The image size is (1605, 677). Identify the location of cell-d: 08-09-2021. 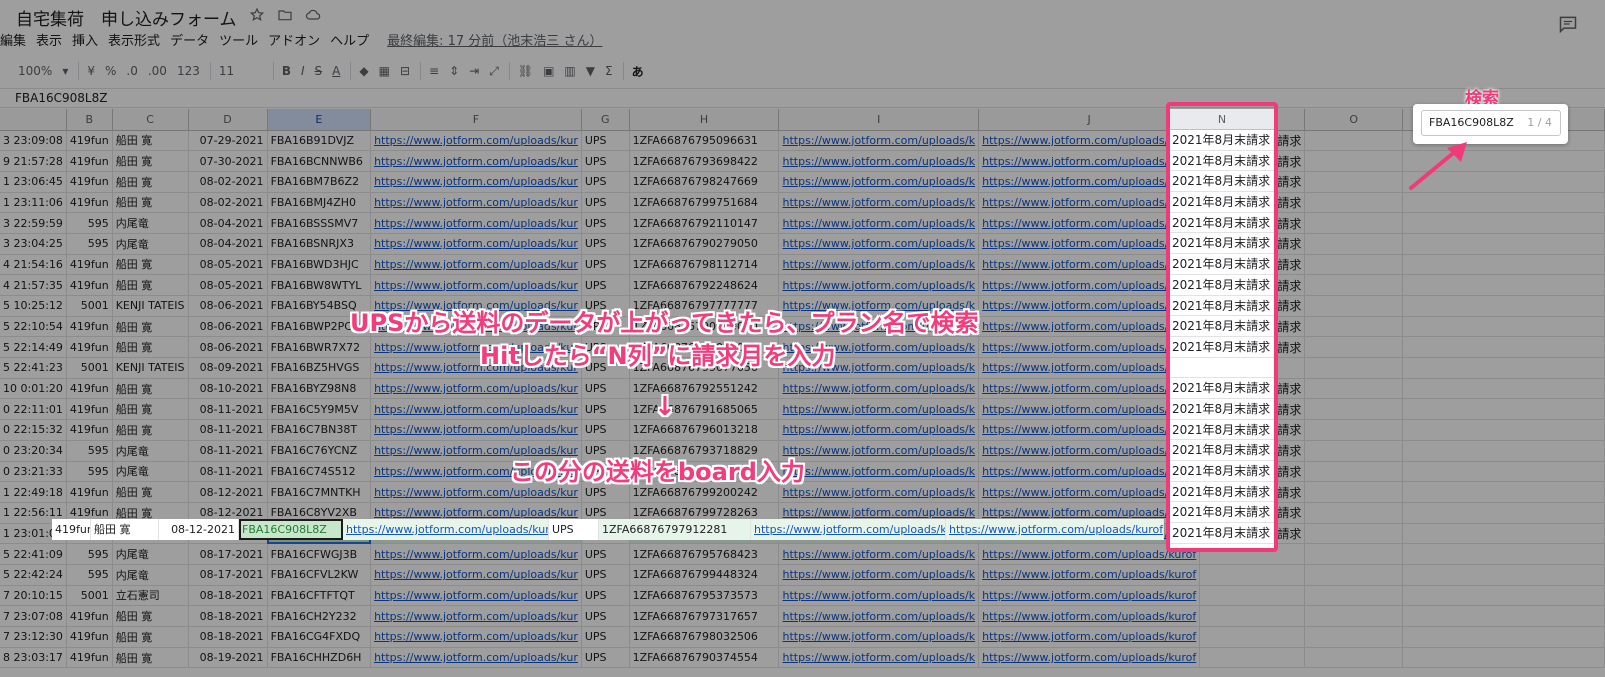
(228, 368).